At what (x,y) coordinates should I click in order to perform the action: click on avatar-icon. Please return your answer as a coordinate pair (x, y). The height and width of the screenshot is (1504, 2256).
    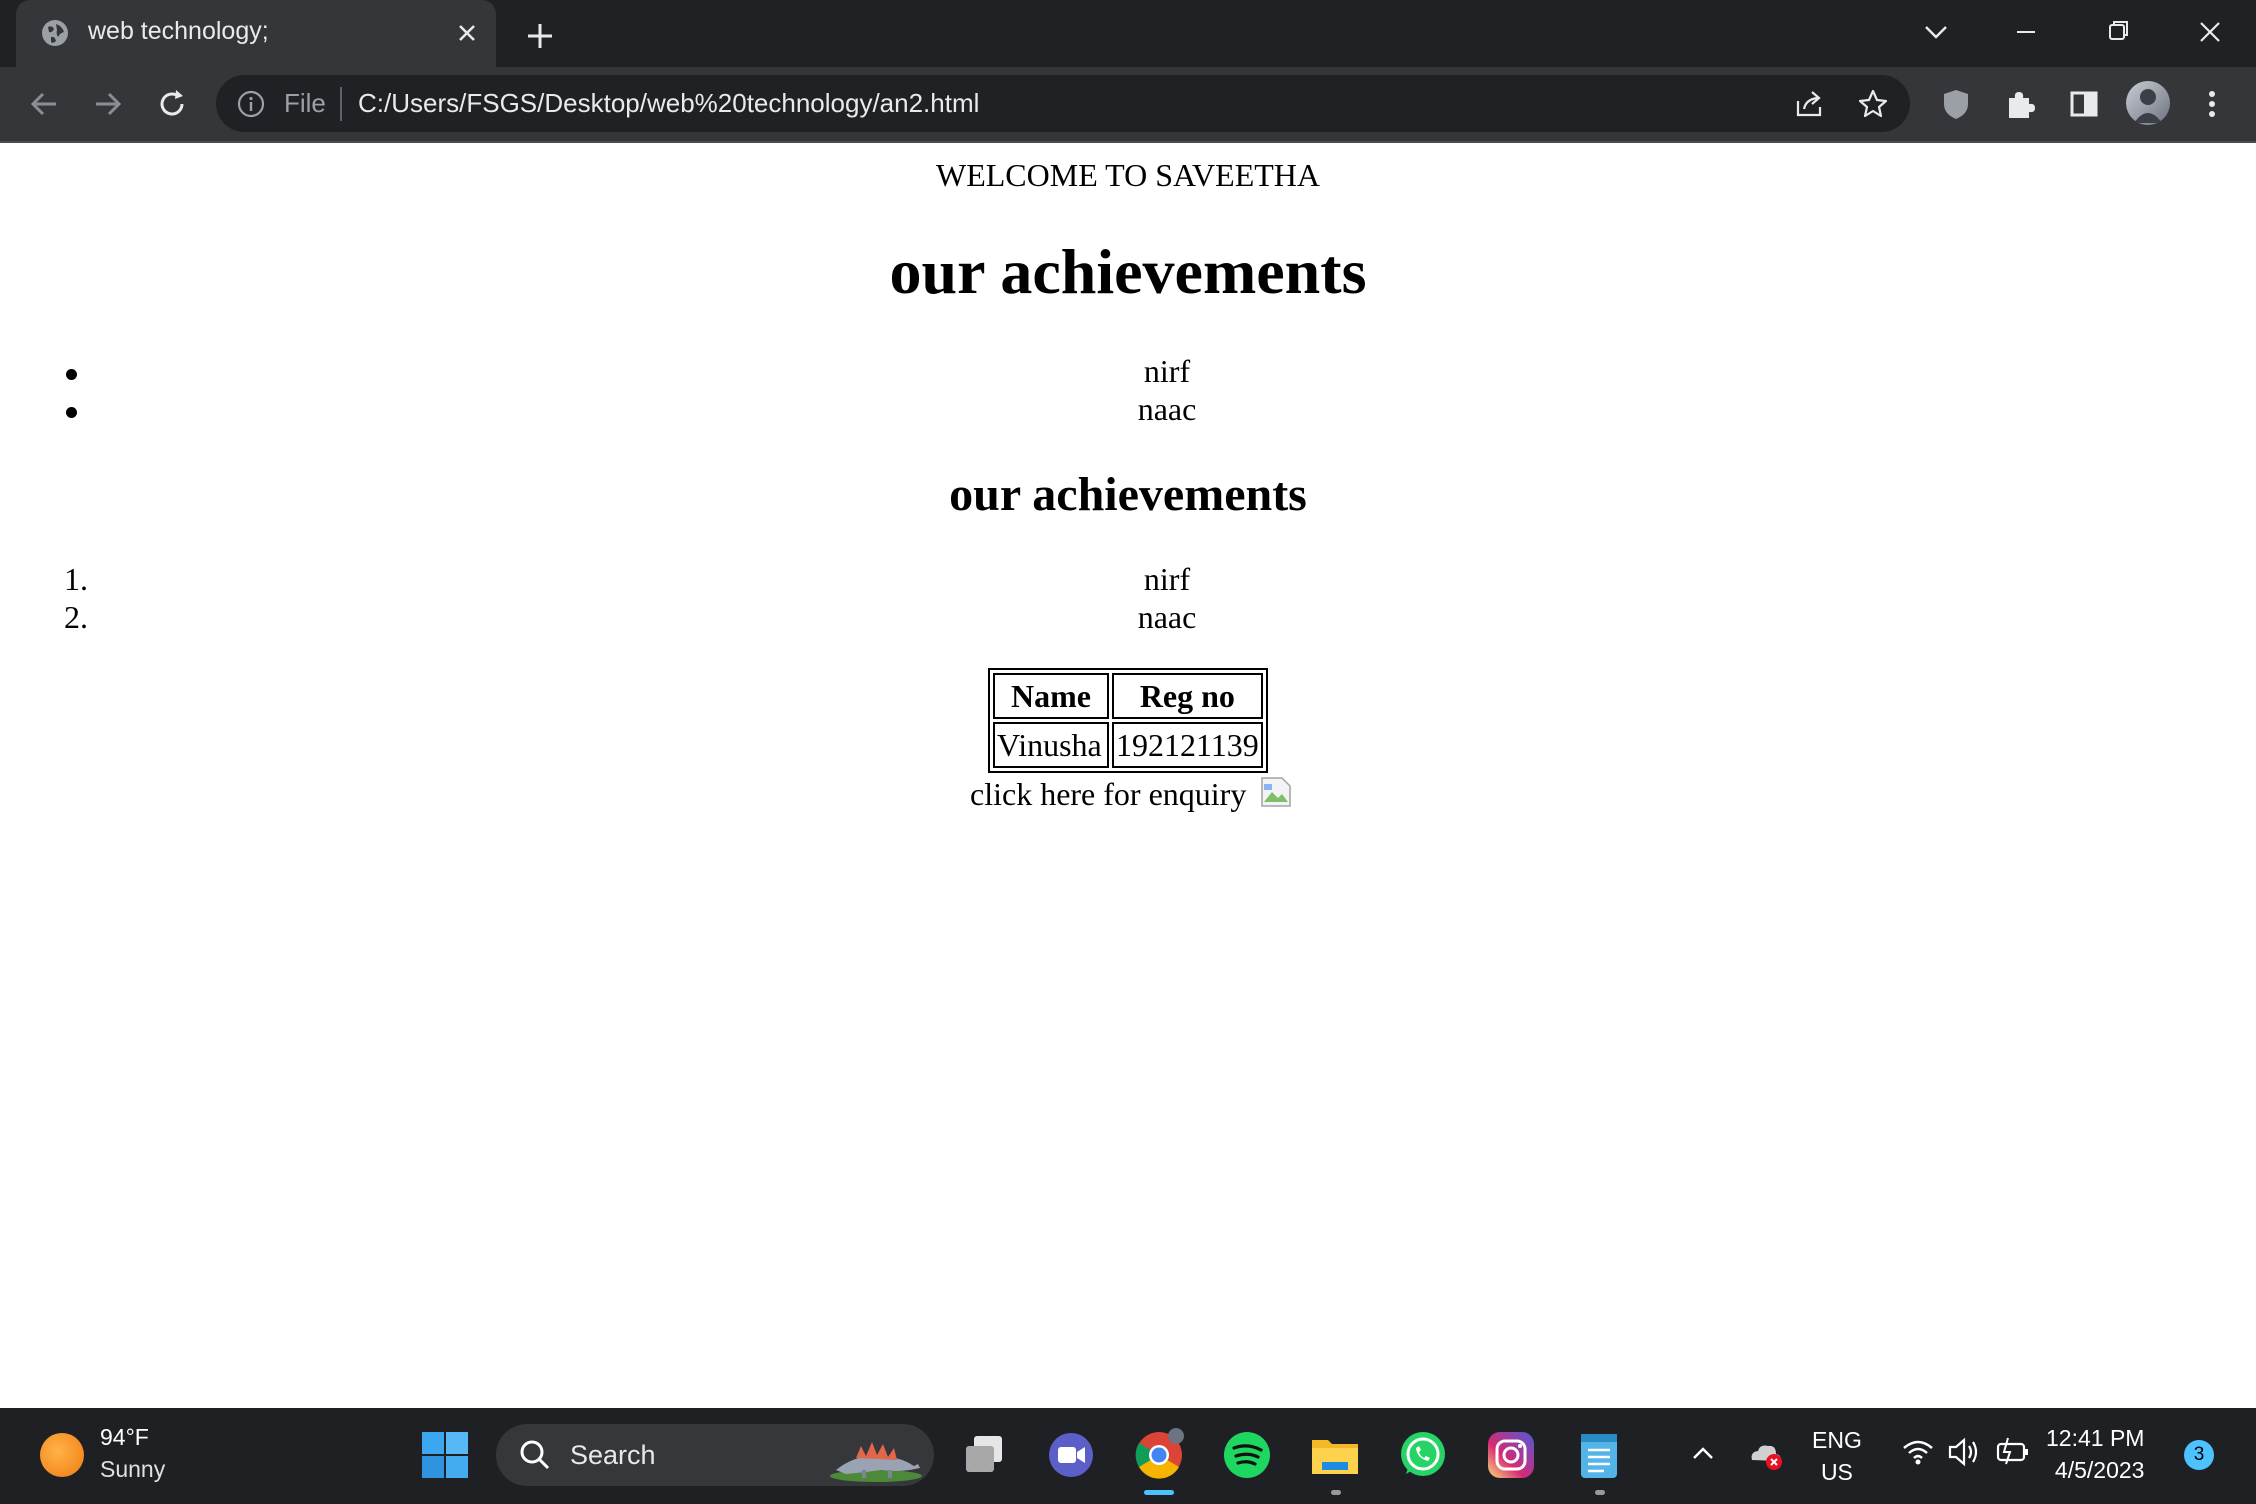
    Looking at the image, I should click on (2148, 106).